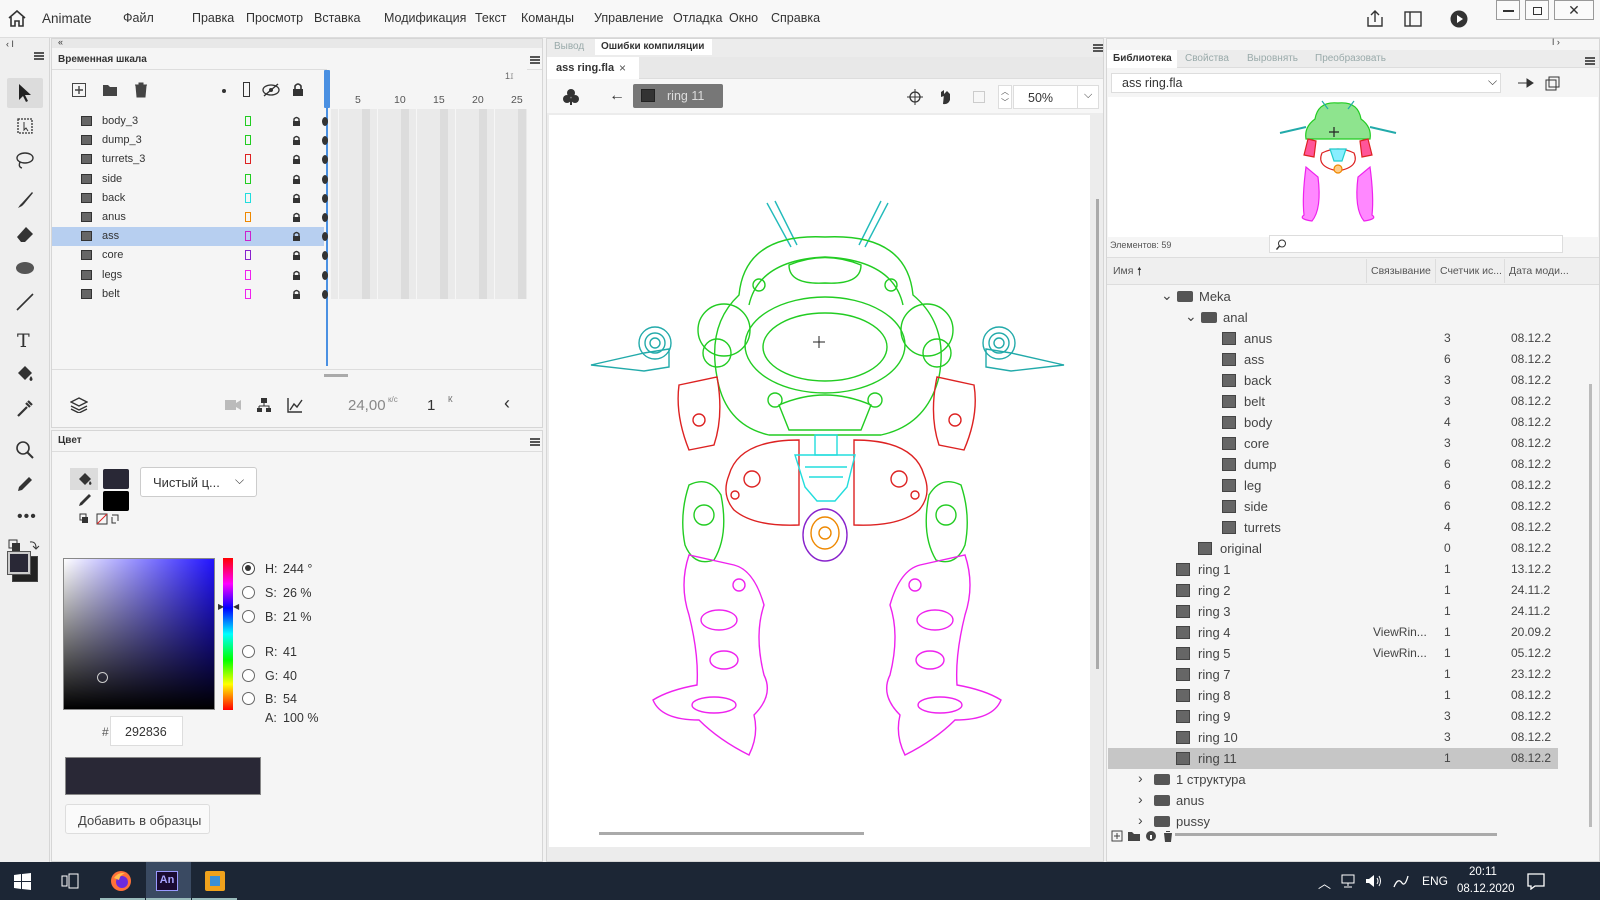 This screenshot has width=1600, height=900. I want to click on library-item: › anus, so click(1333, 800).